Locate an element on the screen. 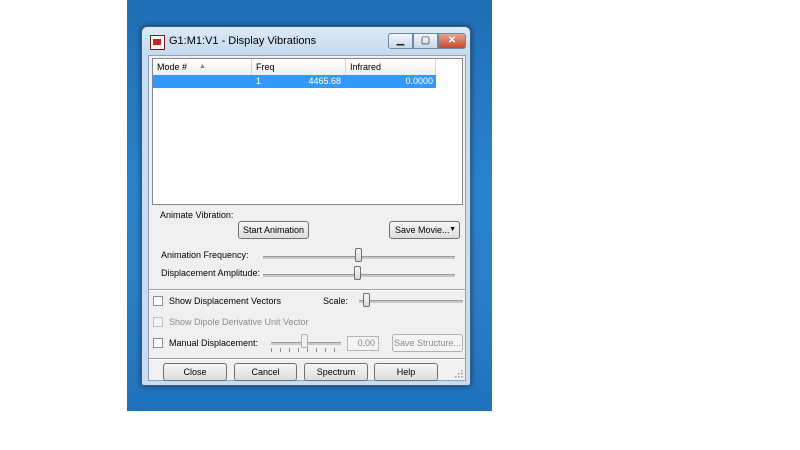 The width and height of the screenshot is (800, 450). column-header-infrared: Infrared is located at coordinates (391, 67).